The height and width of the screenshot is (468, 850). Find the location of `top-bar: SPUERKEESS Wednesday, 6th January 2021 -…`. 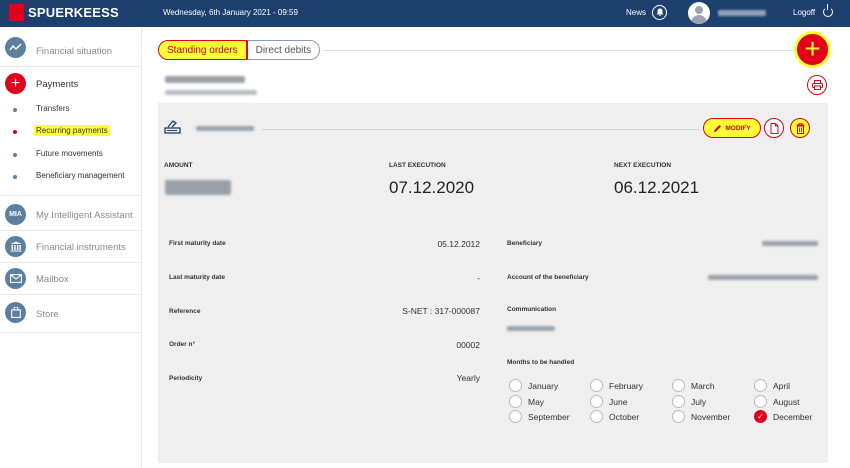

top-bar: SPUERKEESS Wednesday, 6th January 2021 -… is located at coordinates (425, 13).